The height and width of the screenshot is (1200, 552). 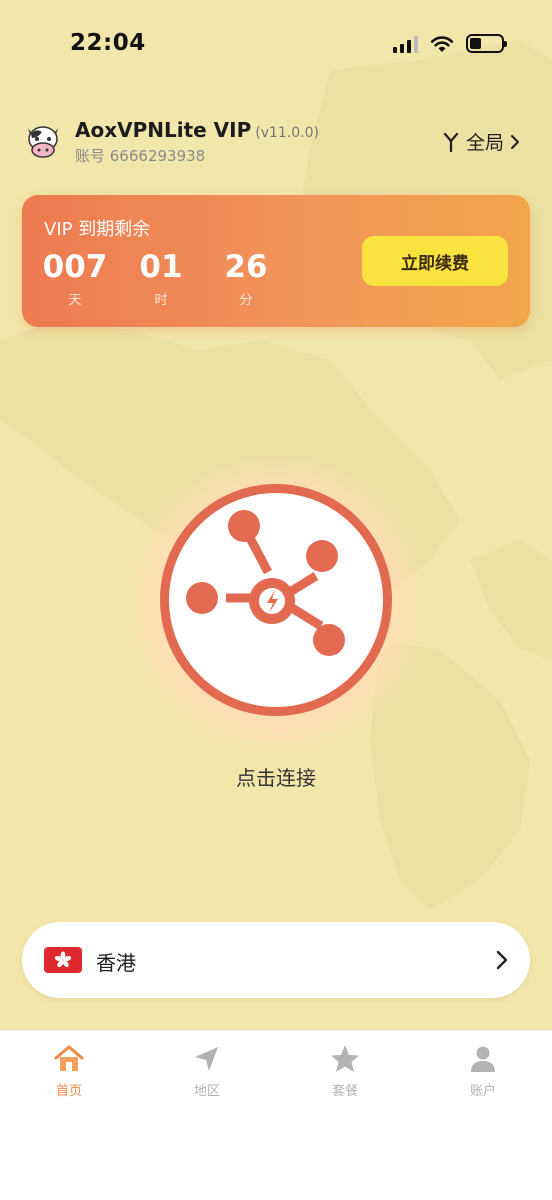 I want to click on status-bar: 22:04, so click(x=276, y=45).